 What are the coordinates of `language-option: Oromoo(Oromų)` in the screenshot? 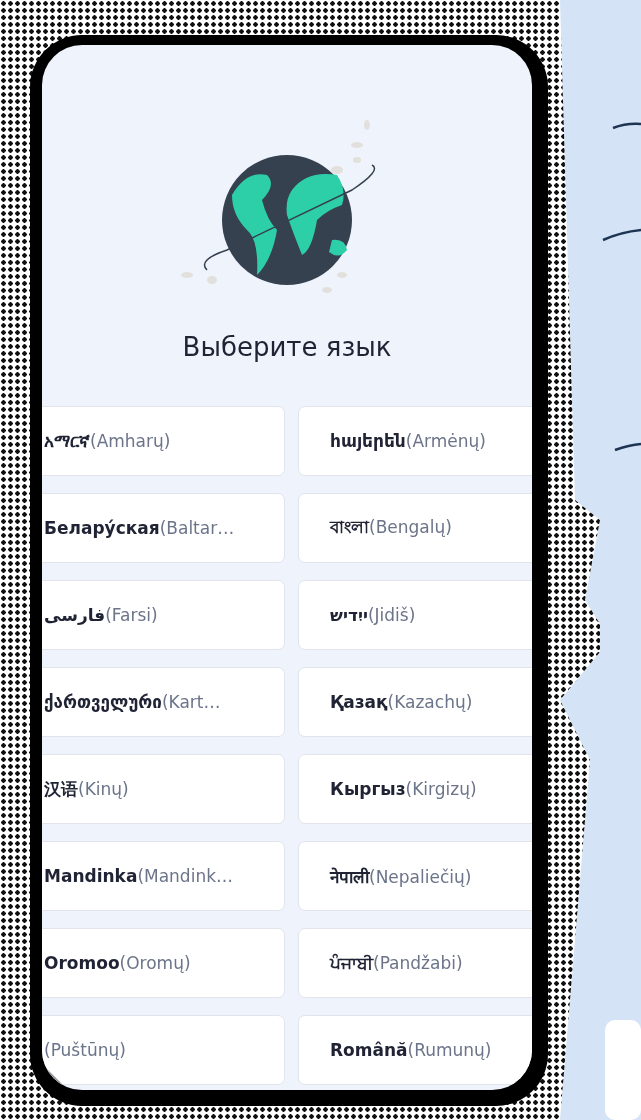 It's located at (163, 963).